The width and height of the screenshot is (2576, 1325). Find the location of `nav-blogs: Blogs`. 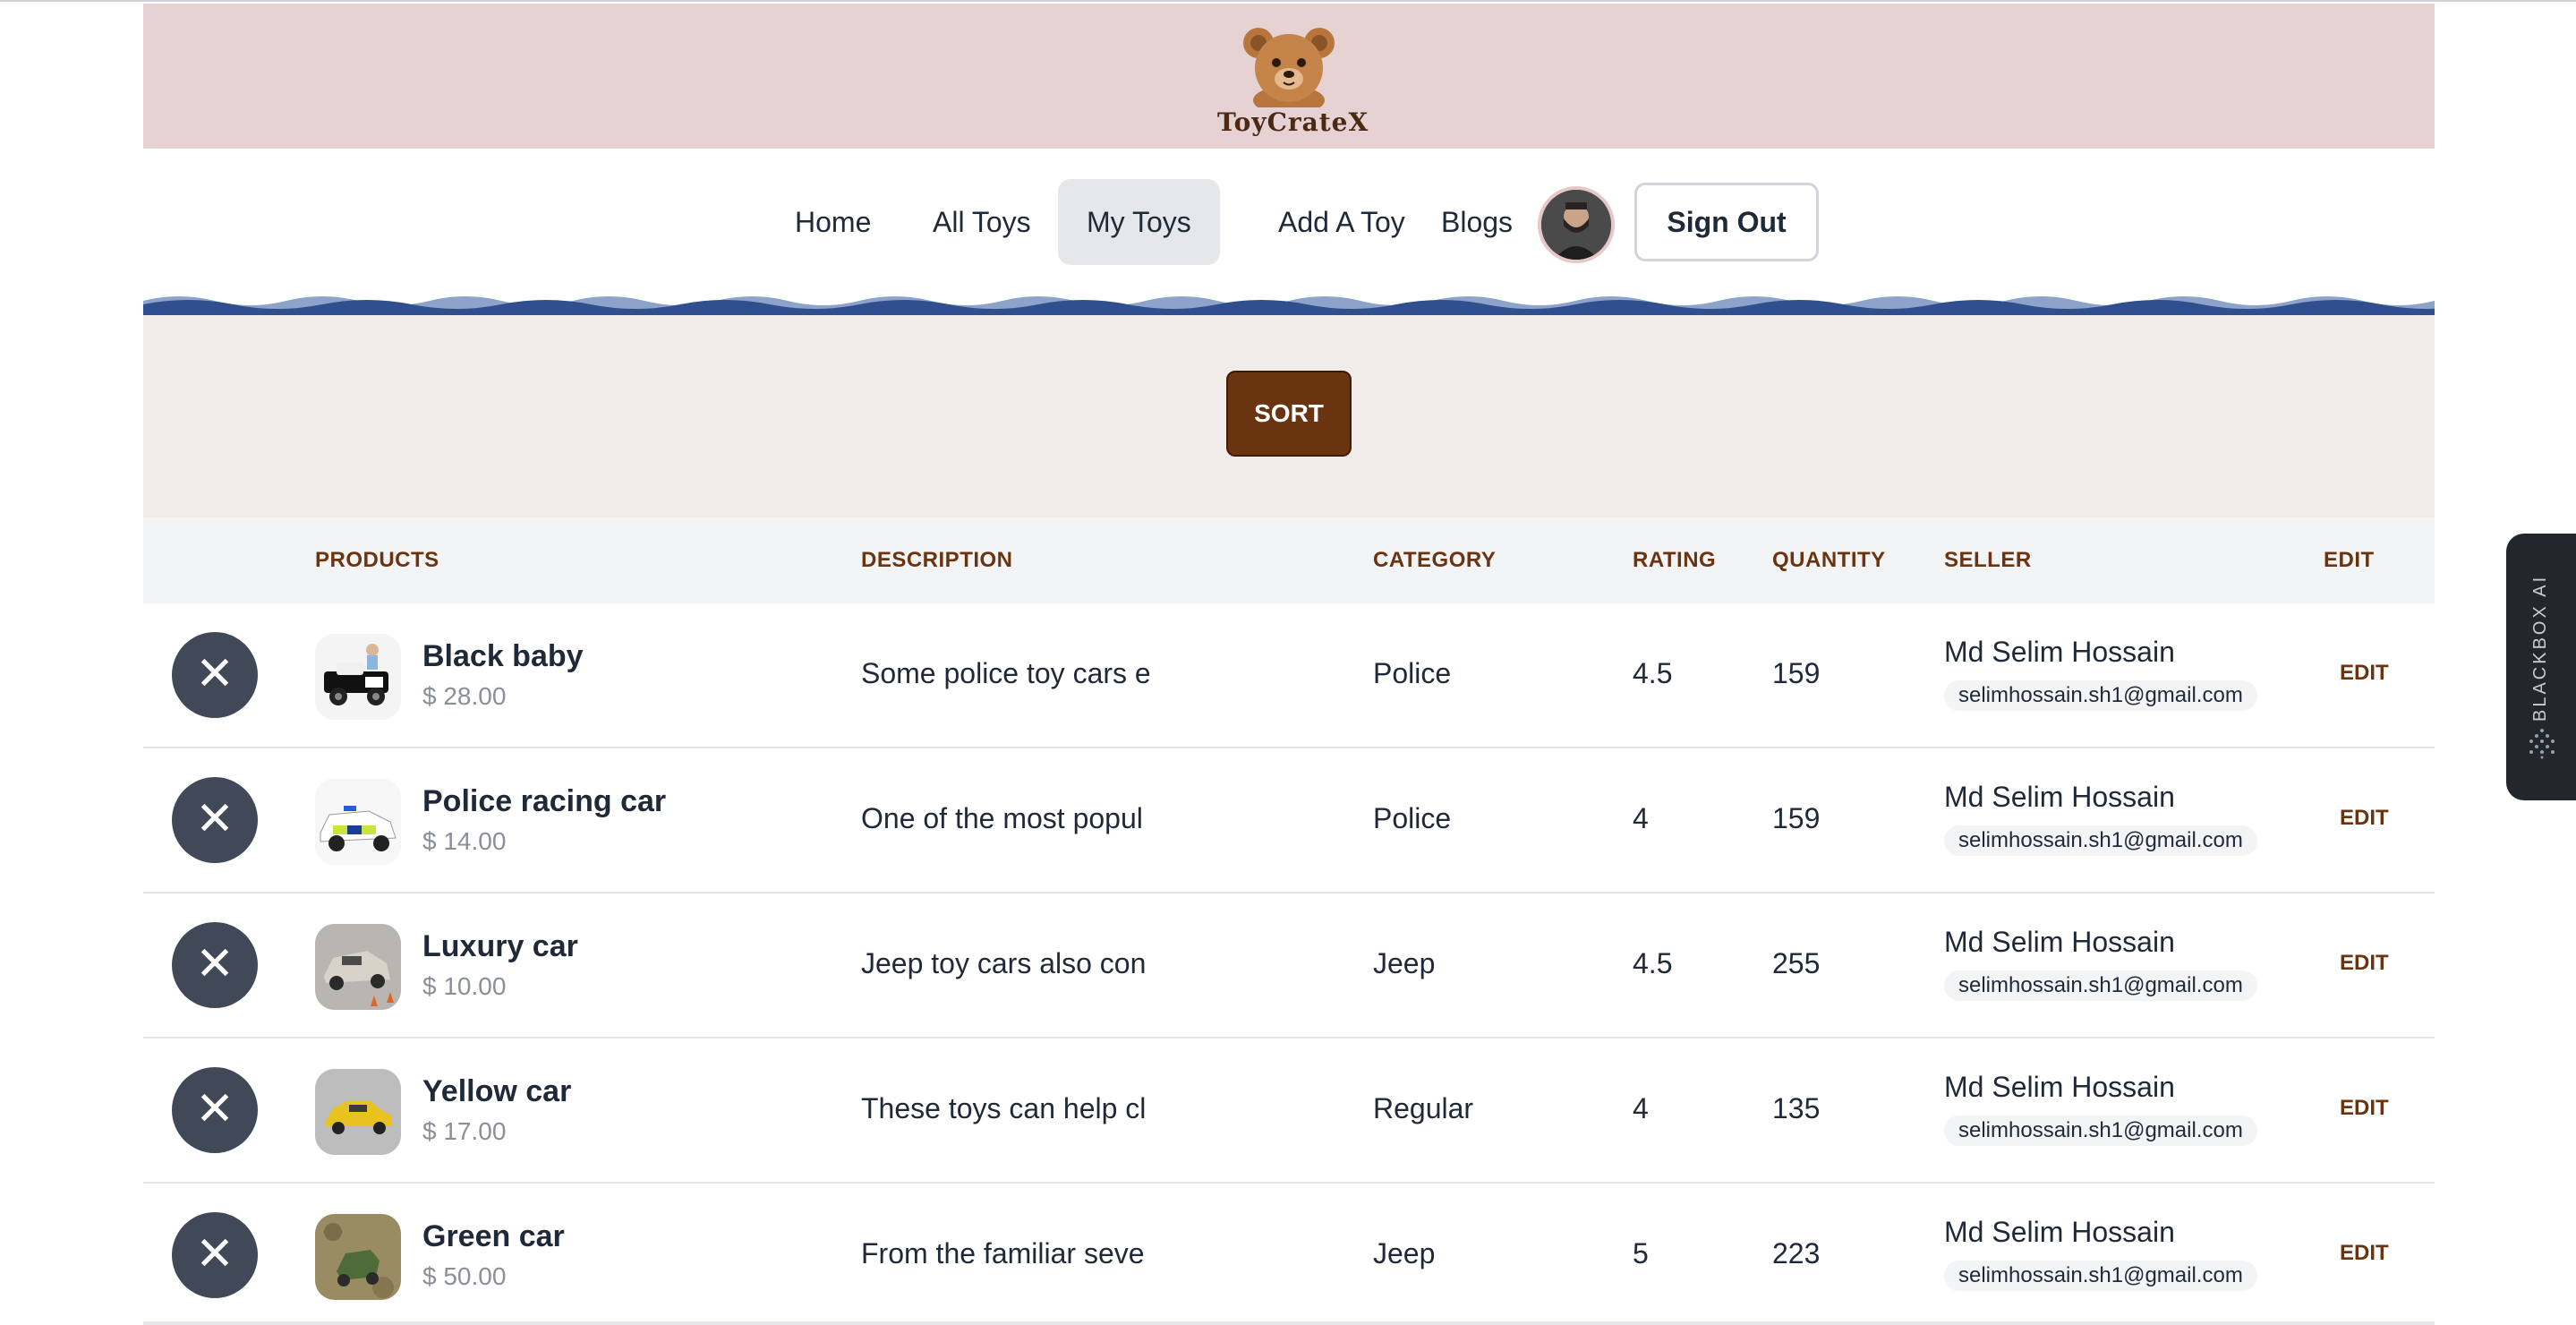

nav-blogs: Blogs is located at coordinates (1476, 222).